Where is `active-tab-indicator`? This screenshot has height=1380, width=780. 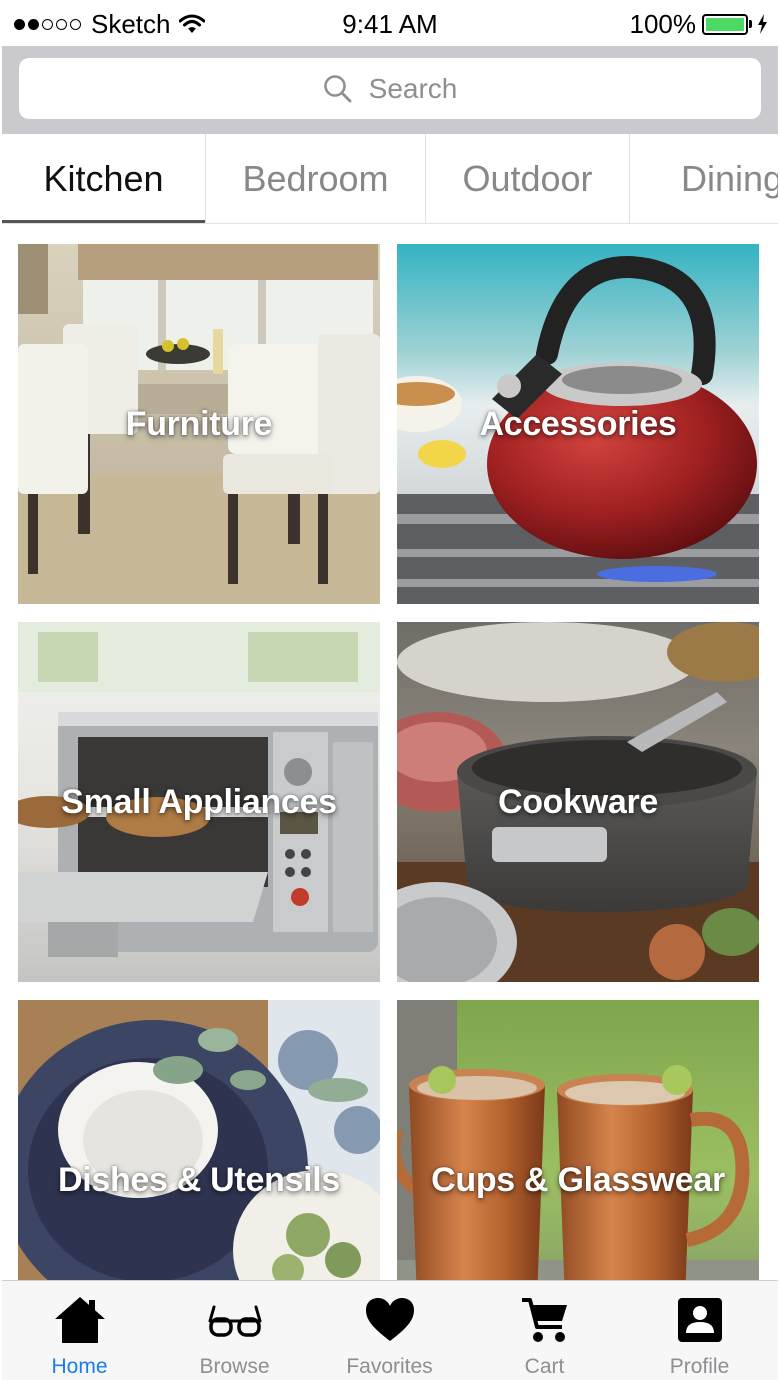
active-tab-indicator is located at coordinates (103, 221).